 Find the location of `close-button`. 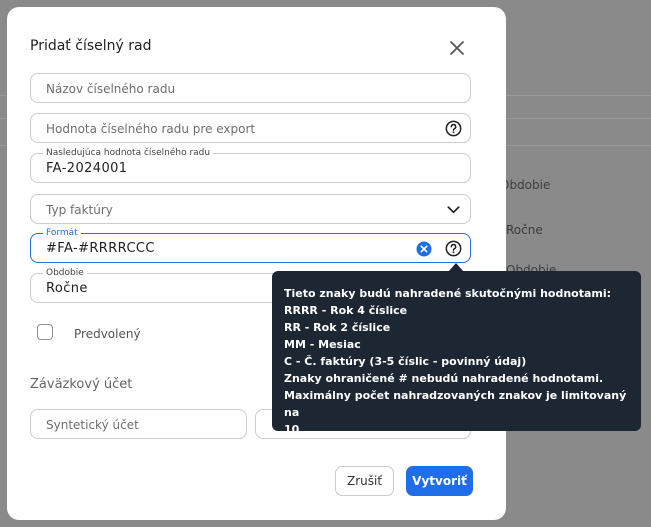

close-button is located at coordinates (457, 48).